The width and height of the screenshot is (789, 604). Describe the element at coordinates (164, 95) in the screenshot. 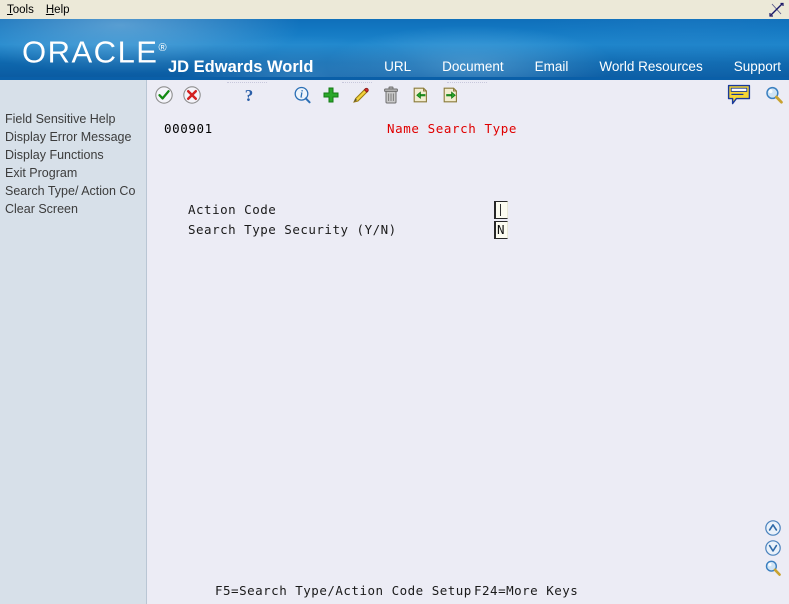

I see `ok-check-icon` at that location.